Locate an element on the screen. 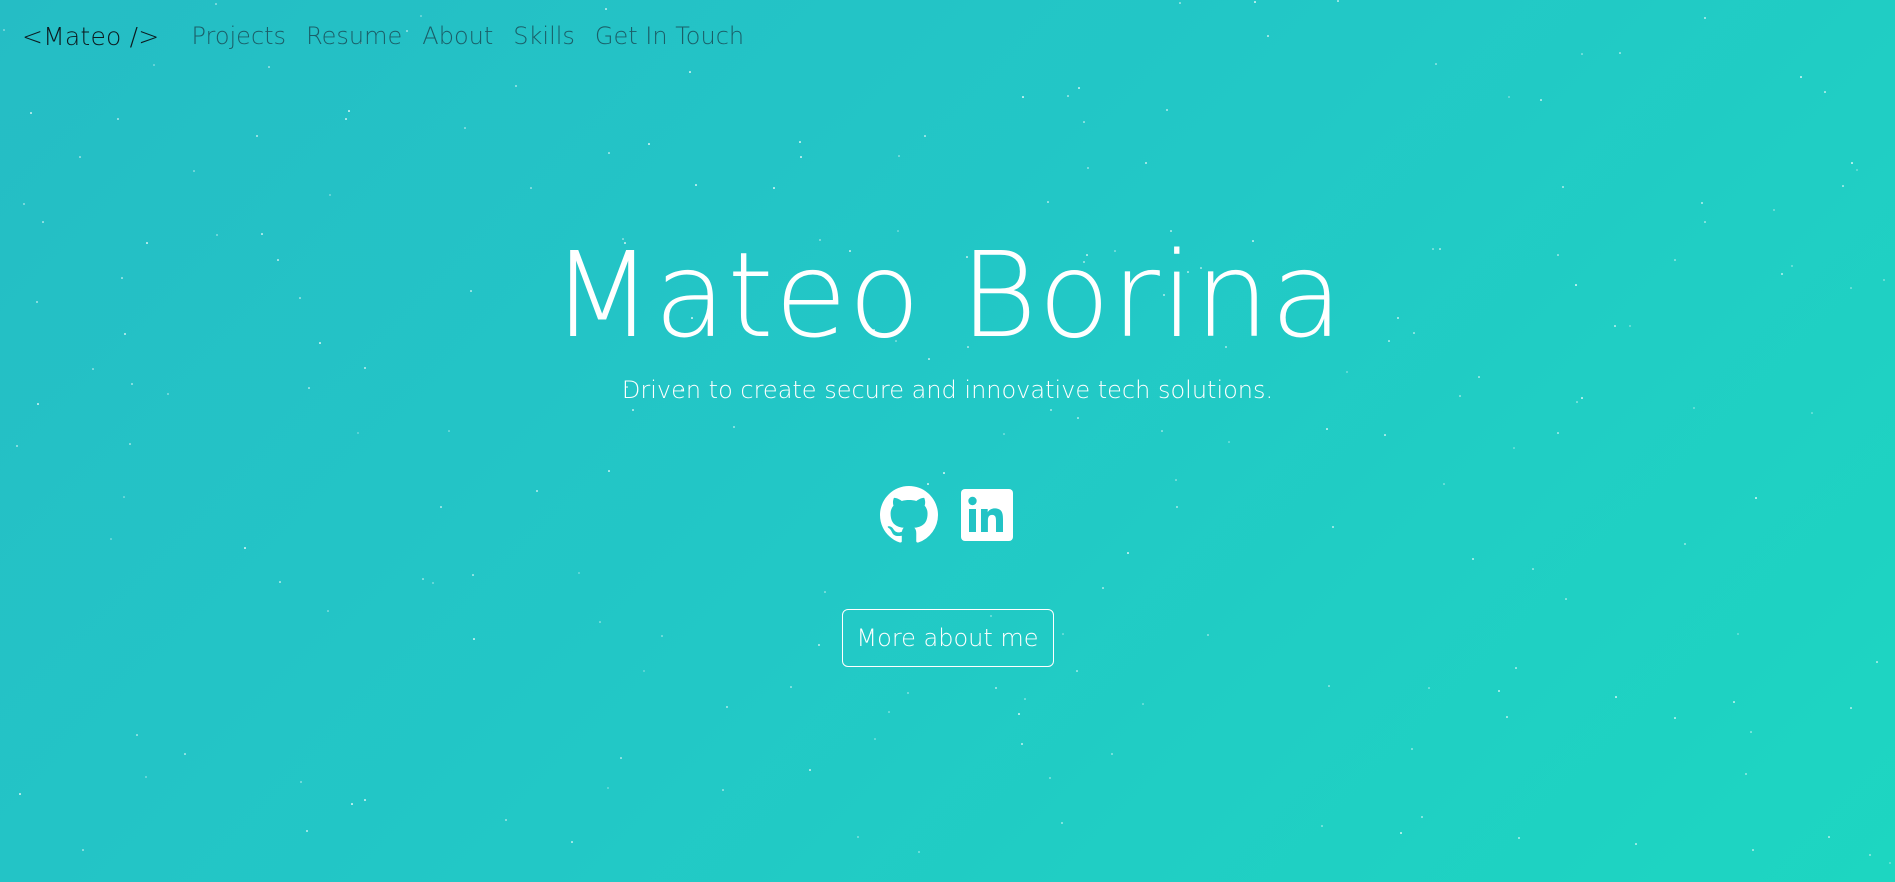 The width and height of the screenshot is (1895, 882). nav-link-get-in-touch: Get In Touch is located at coordinates (669, 36).